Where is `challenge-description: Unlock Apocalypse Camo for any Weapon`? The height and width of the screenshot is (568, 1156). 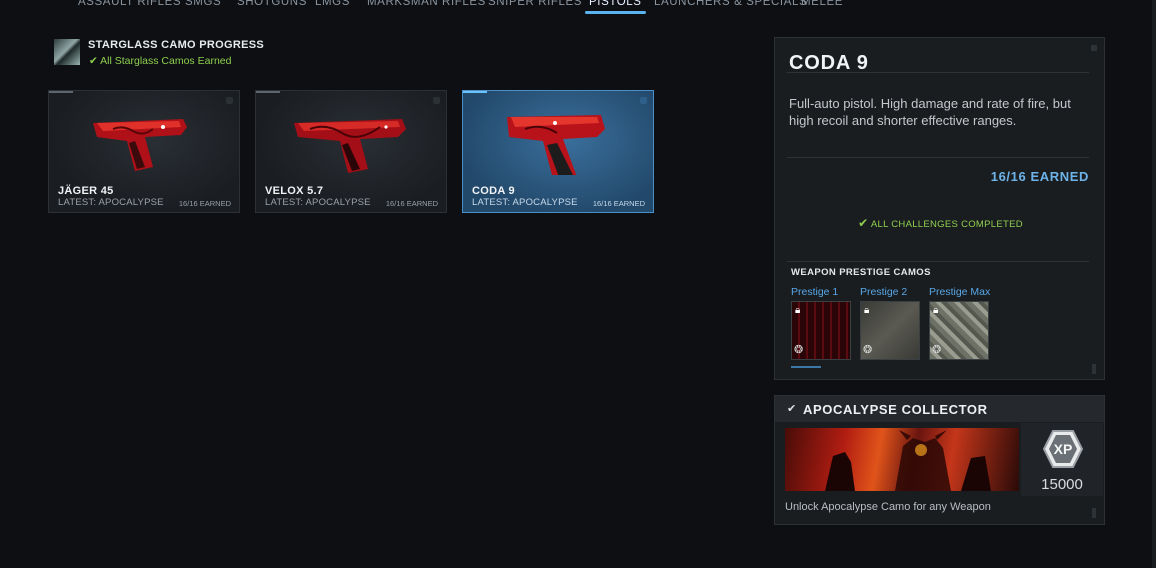 challenge-description: Unlock Apocalypse Camo for any Weapon is located at coordinates (888, 507).